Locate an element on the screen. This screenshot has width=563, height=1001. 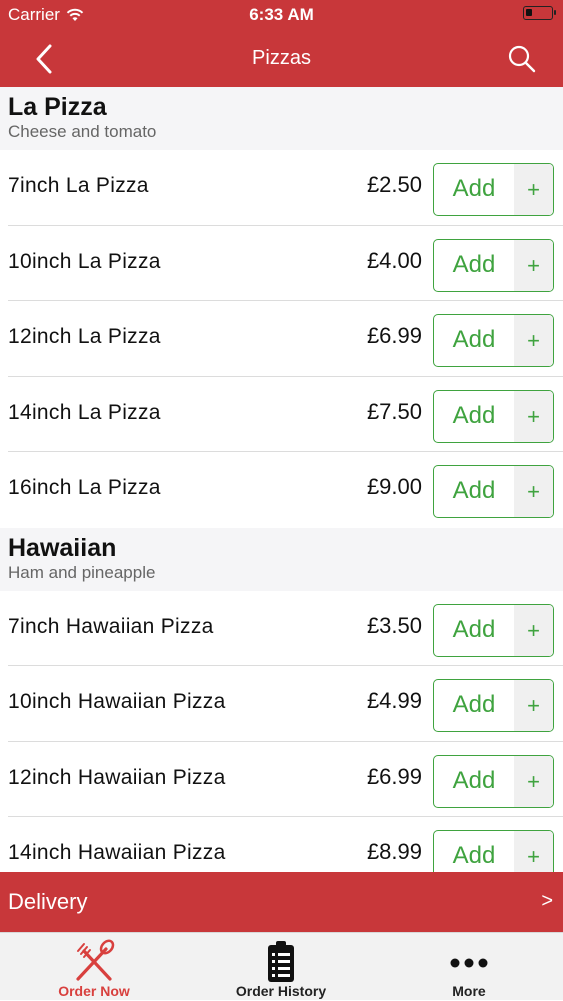
item-name: 10inch La Pizza is located at coordinates (84, 261).